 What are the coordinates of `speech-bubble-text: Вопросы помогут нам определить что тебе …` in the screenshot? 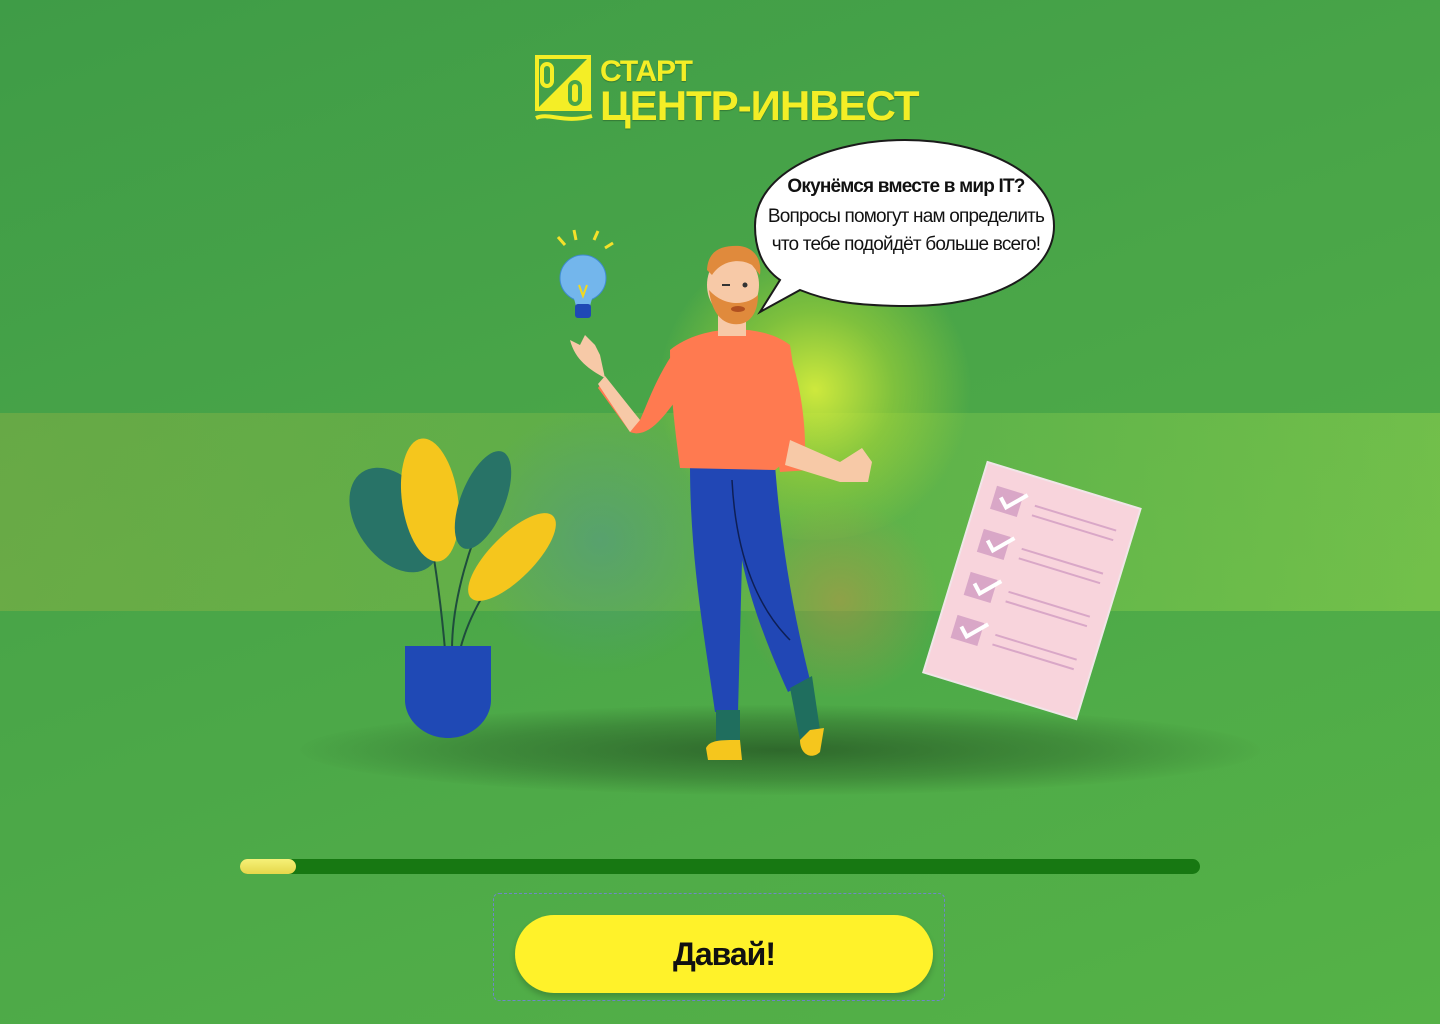 It's located at (906, 230).